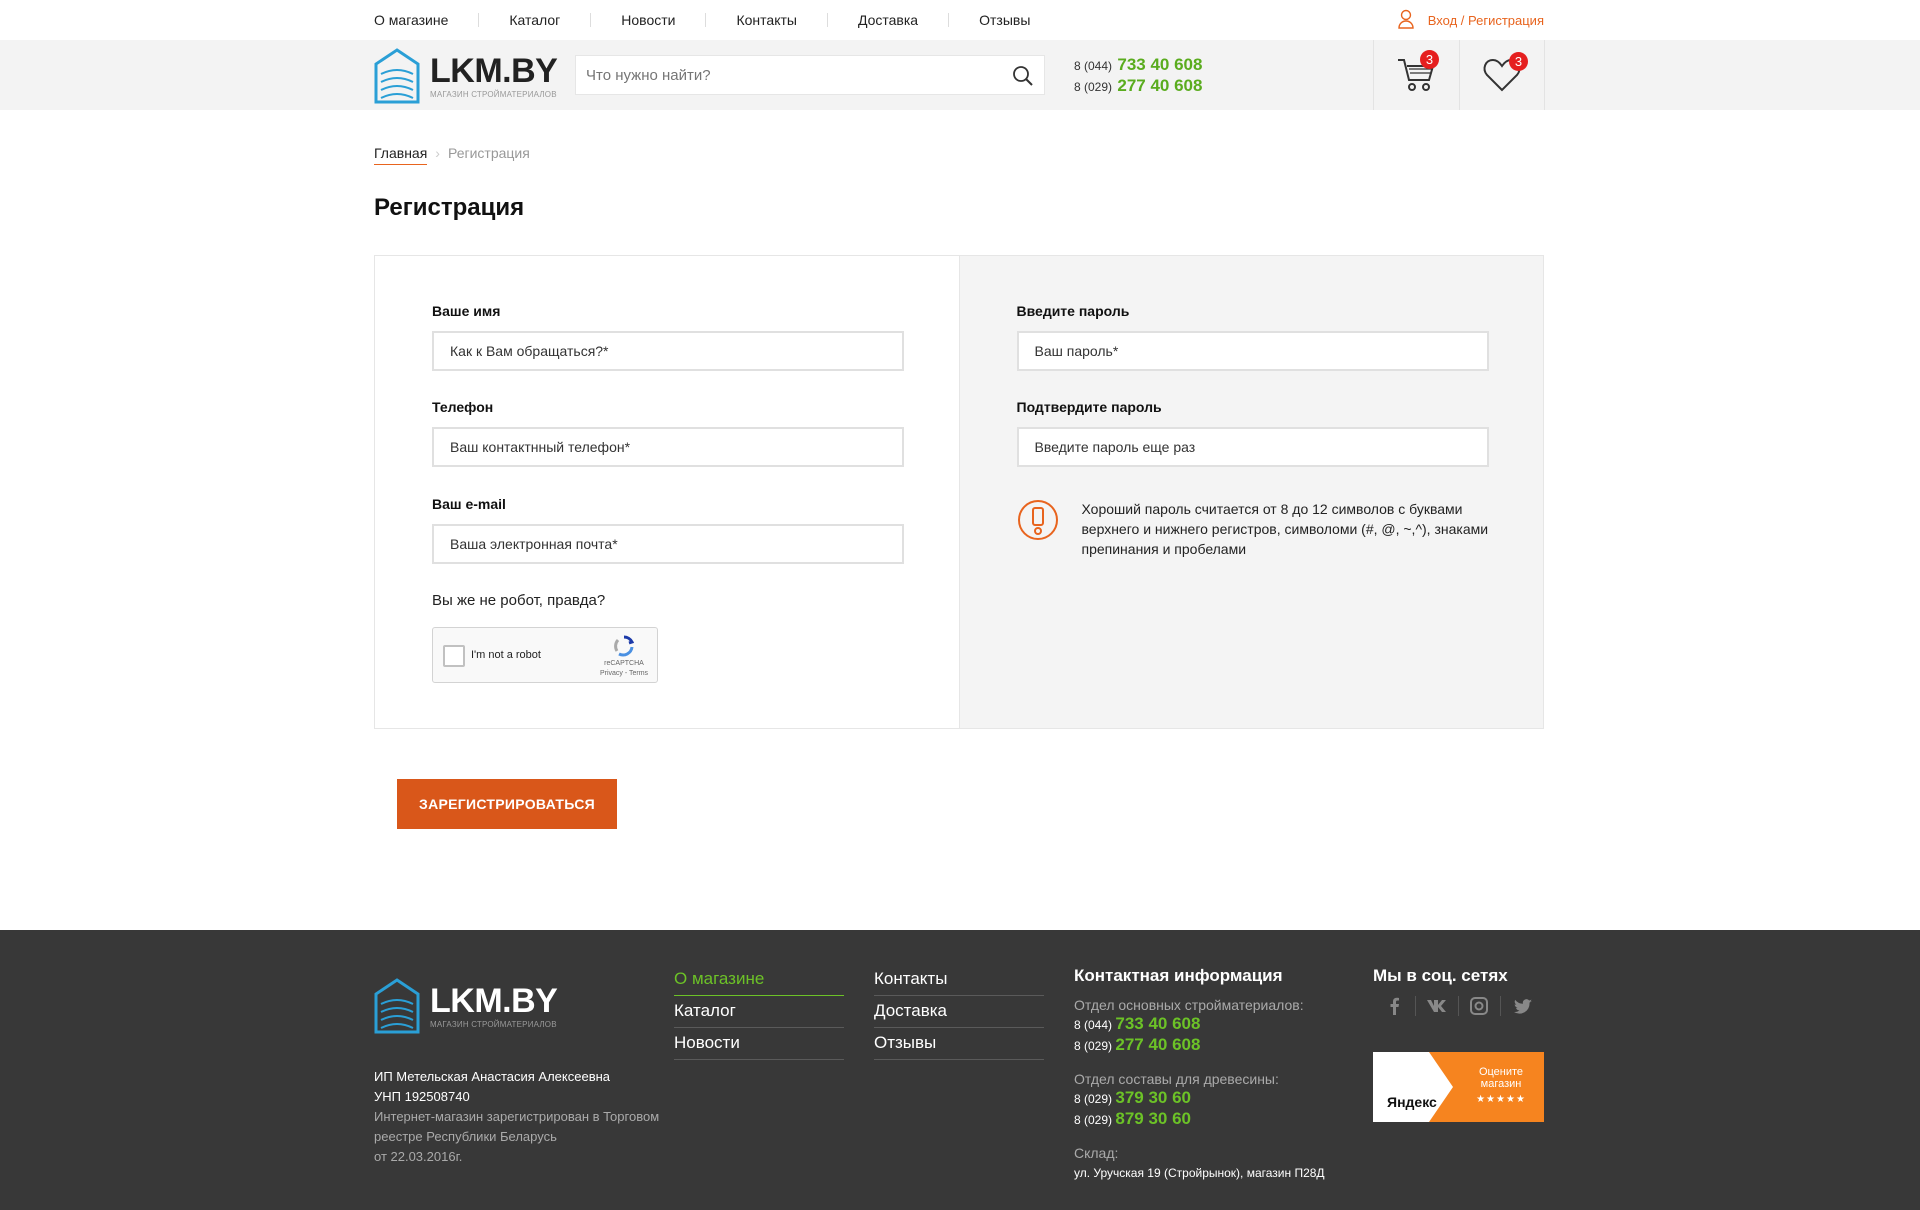 The image size is (1920, 1210). I want to click on logo-house-icon, so click(397, 1006).